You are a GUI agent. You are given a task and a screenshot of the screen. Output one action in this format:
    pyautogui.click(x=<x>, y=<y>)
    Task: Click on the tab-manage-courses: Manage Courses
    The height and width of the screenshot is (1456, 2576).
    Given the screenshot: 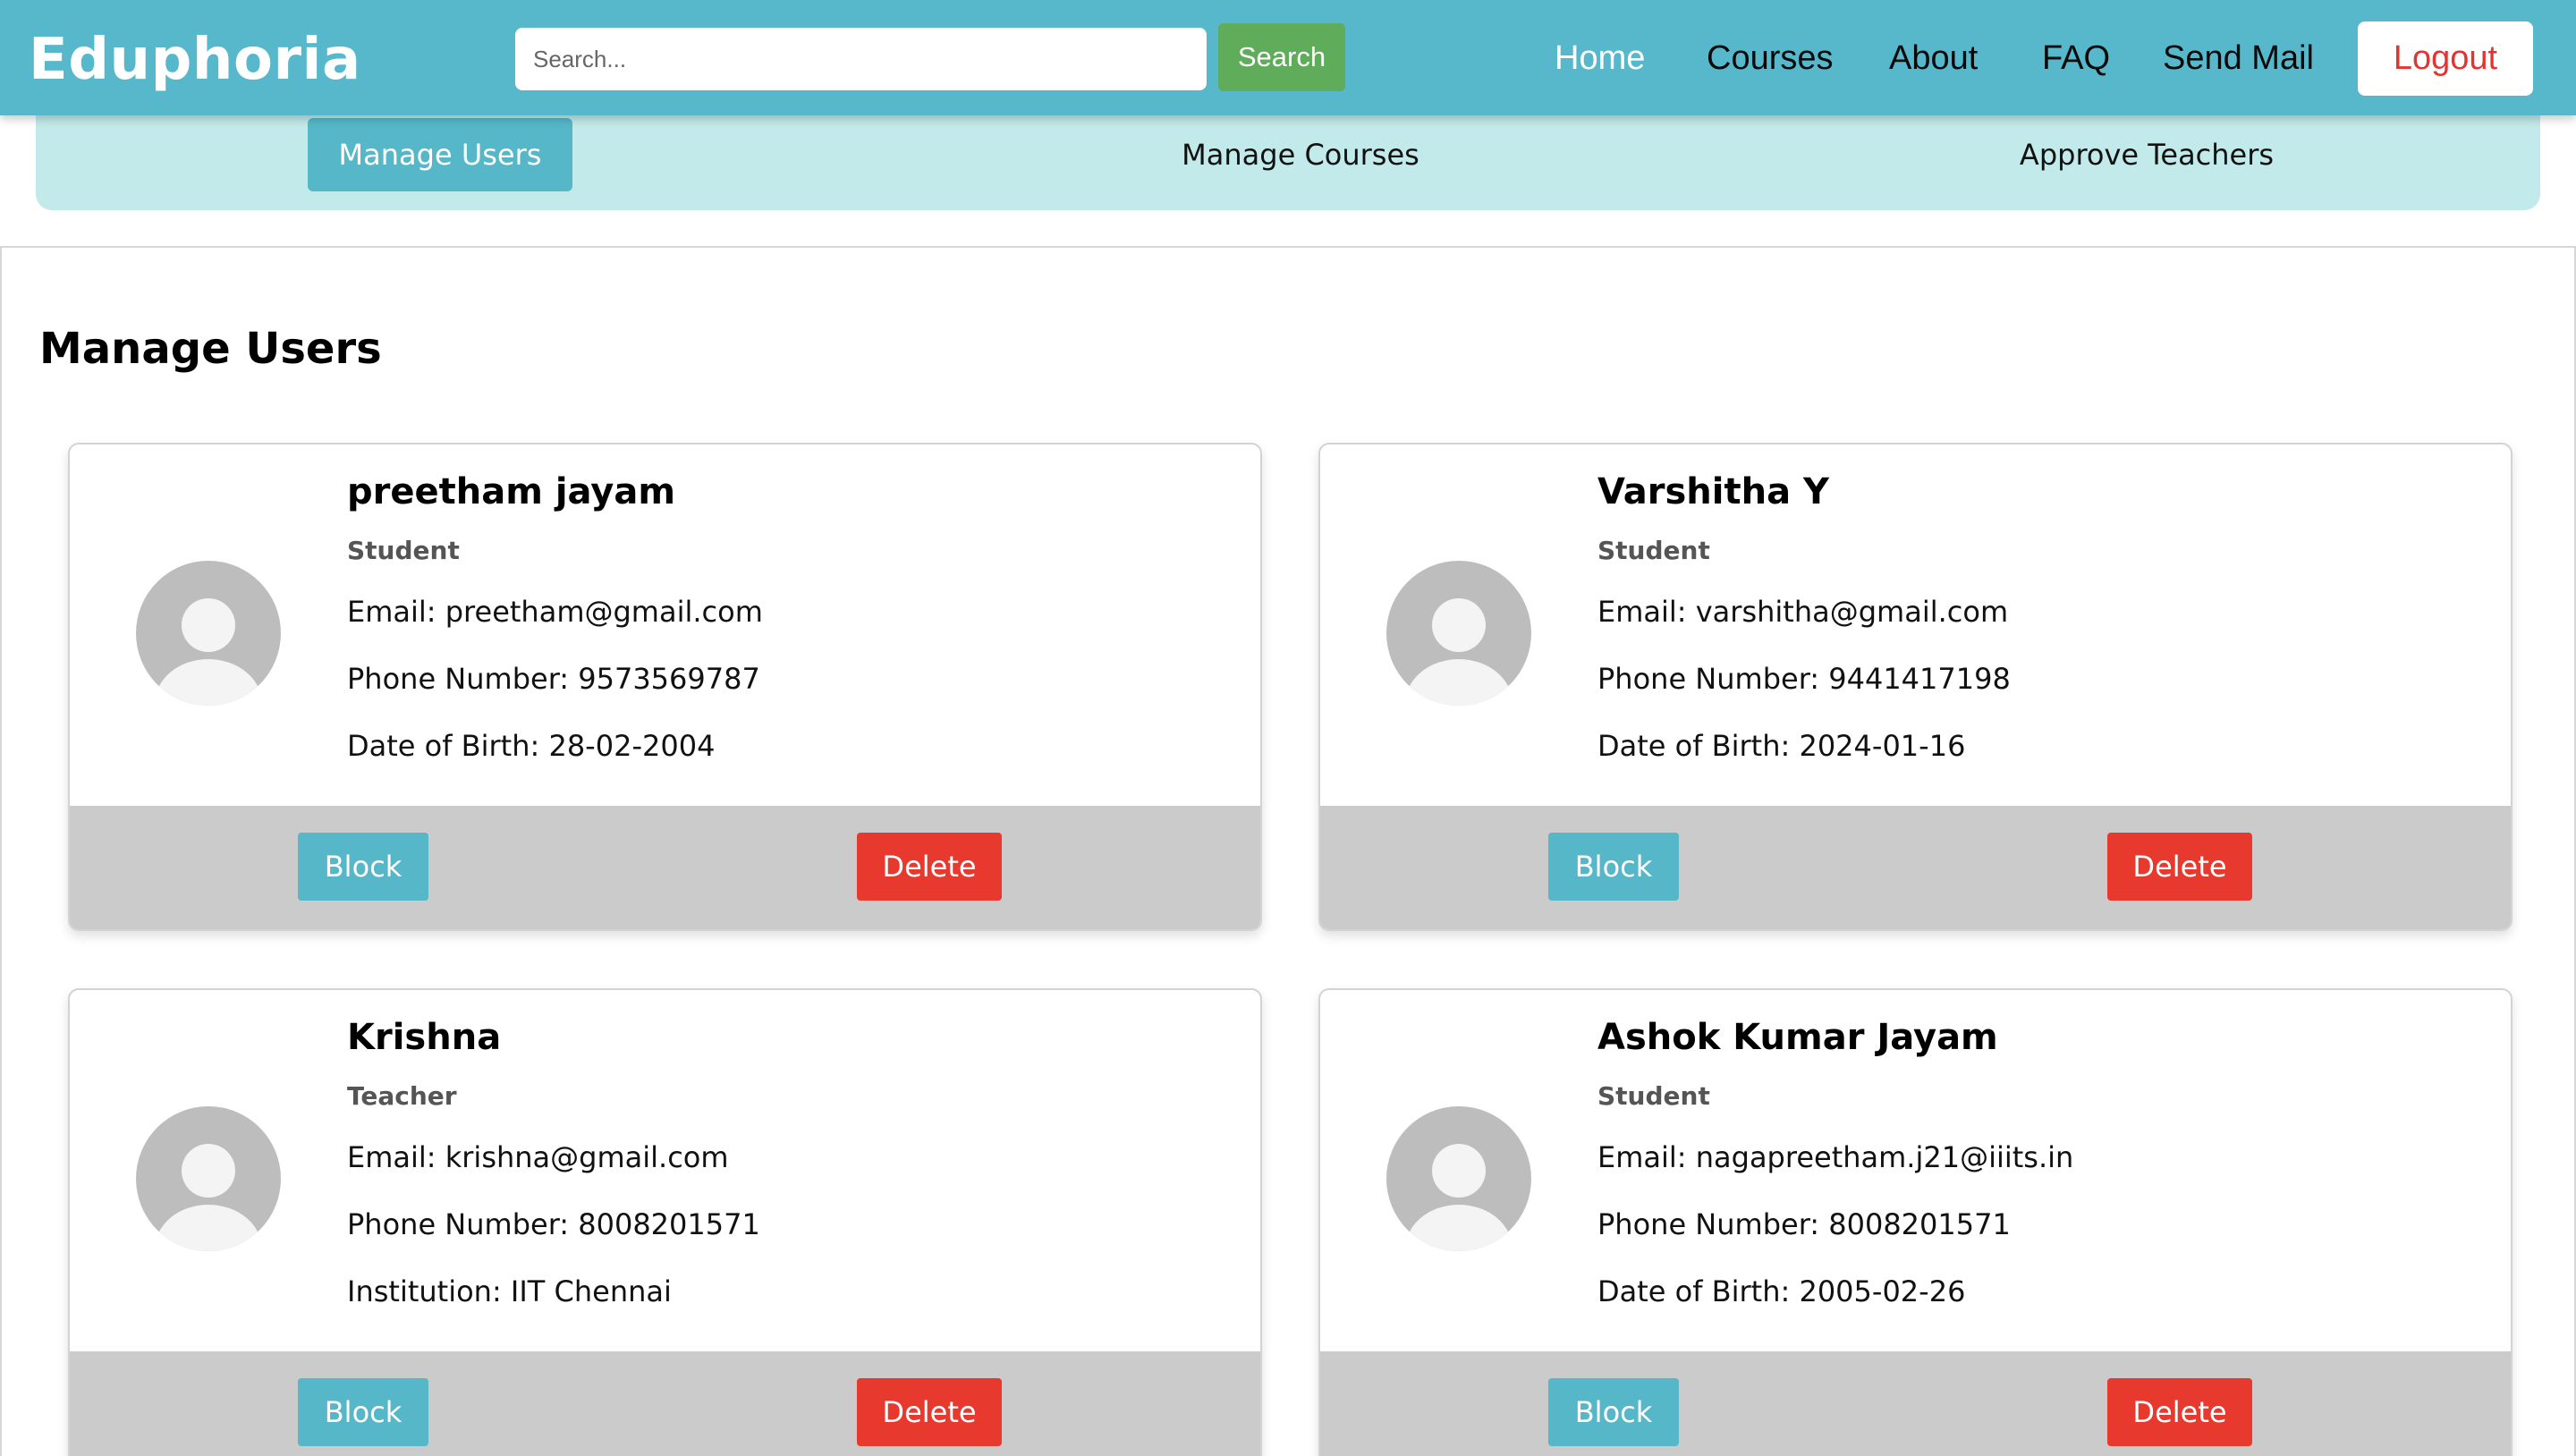 What is the action you would take?
    pyautogui.click(x=1300, y=154)
    